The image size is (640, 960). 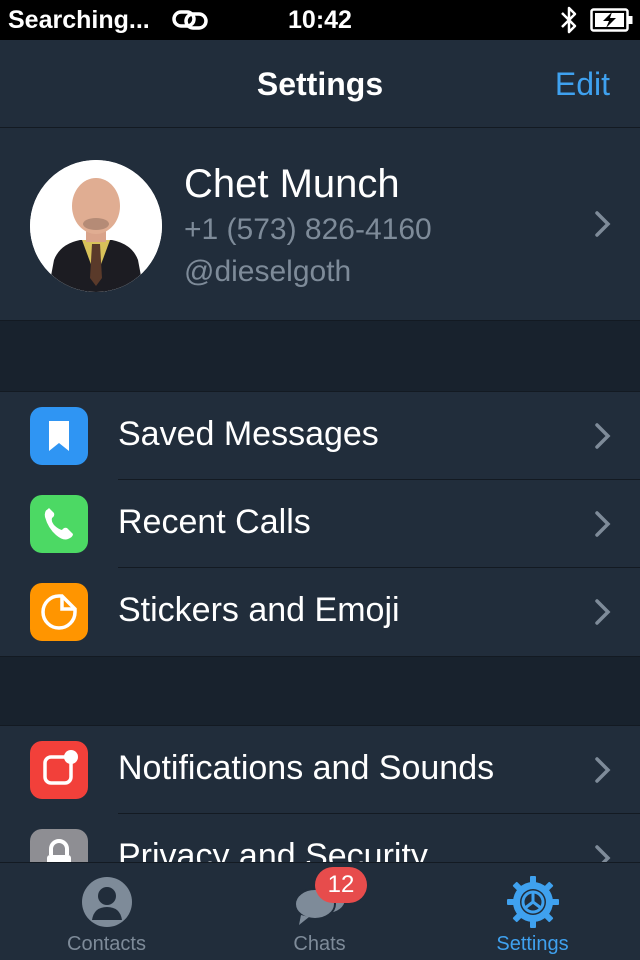 What do you see at coordinates (273, 849) in the screenshot?
I see `privacy-and-security-label: Privacy and Security` at bounding box center [273, 849].